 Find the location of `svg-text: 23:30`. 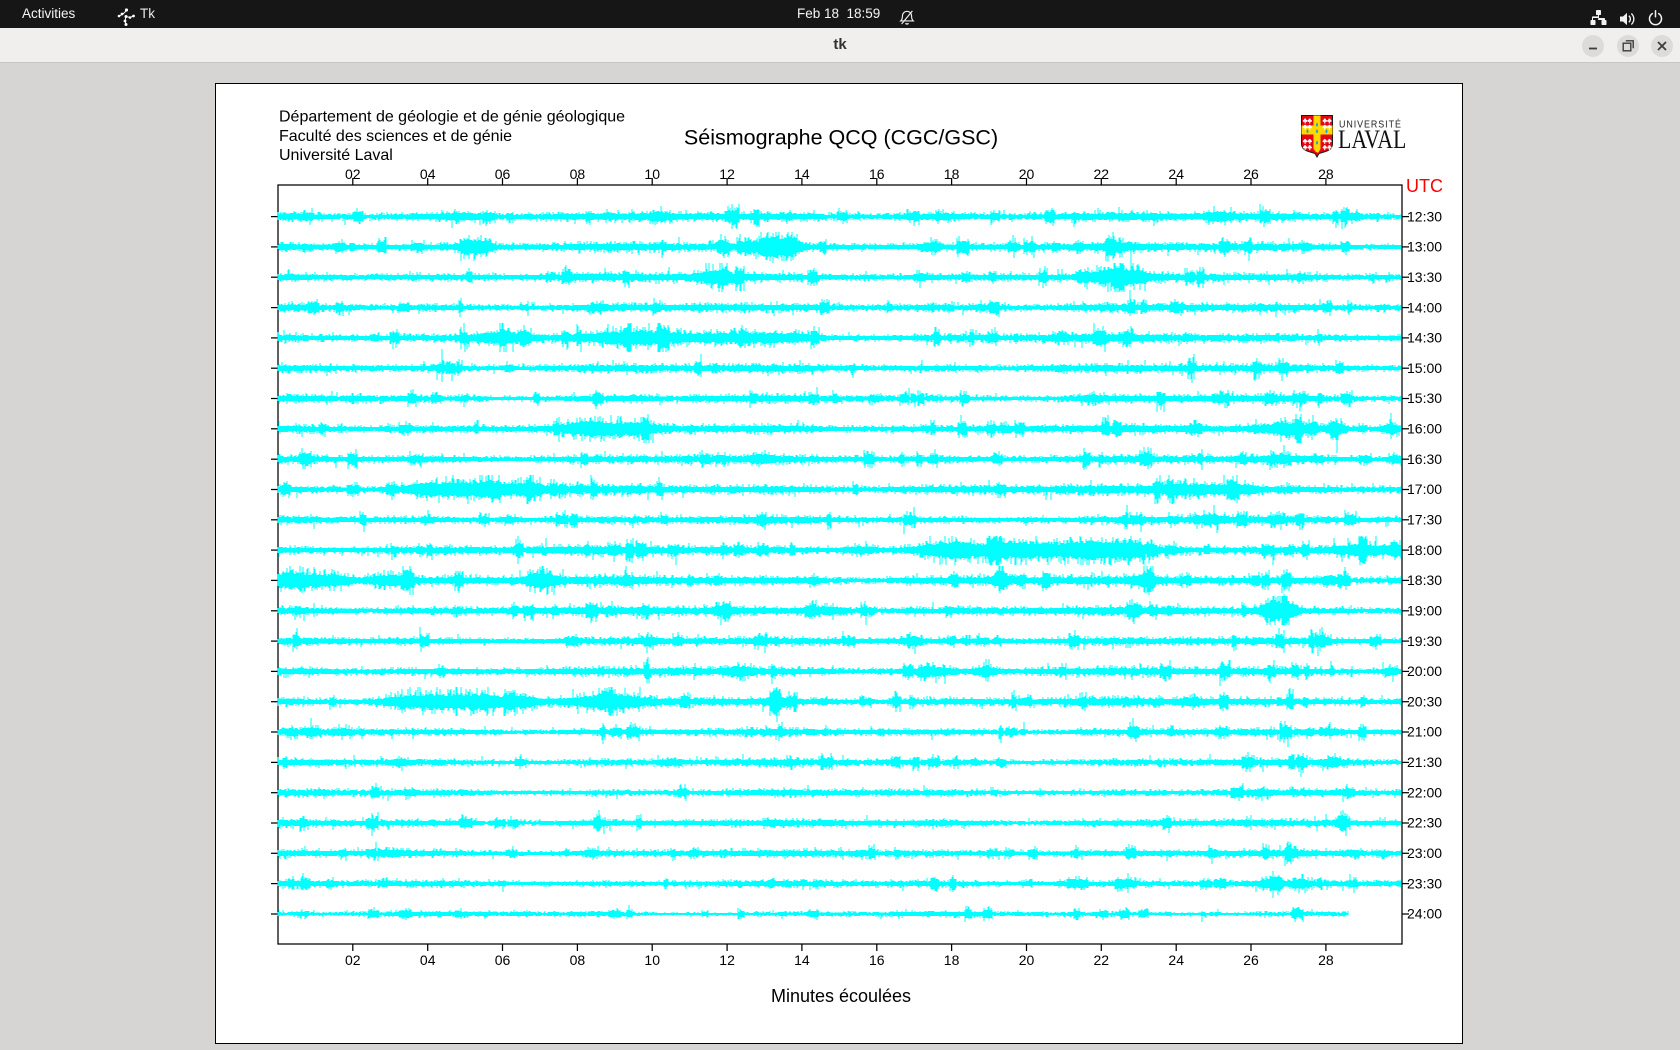

svg-text: 23:30 is located at coordinates (1424, 883).